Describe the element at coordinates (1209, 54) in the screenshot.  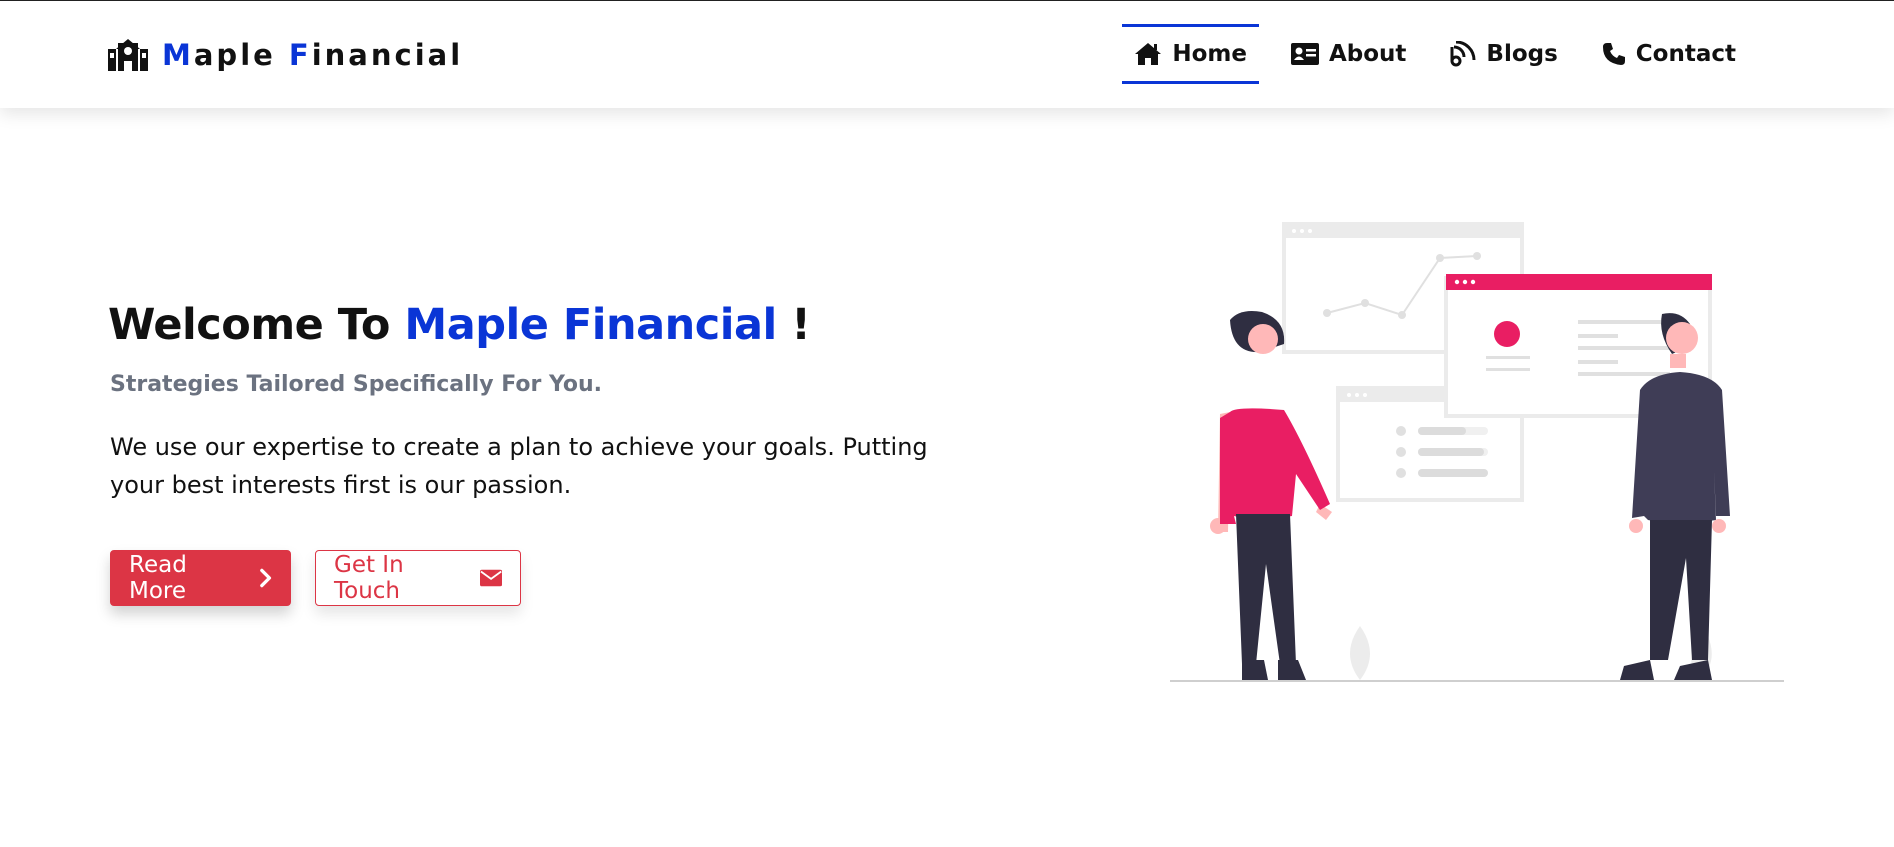
I see `nav-label-home: Home` at that location.